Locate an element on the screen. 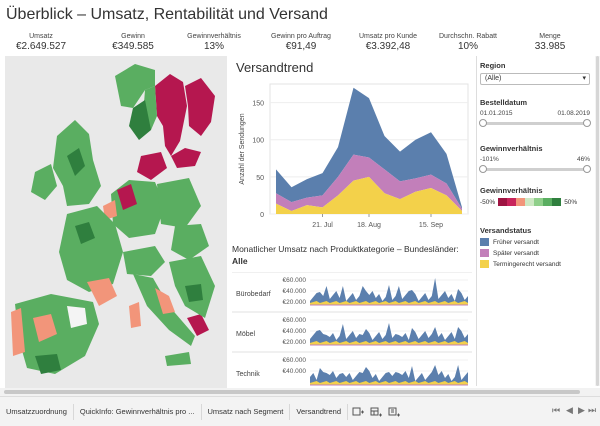 The height and width of the screenshot is (426, 600). ratio-legend-min: -50% is located at coordinates (488, 202).